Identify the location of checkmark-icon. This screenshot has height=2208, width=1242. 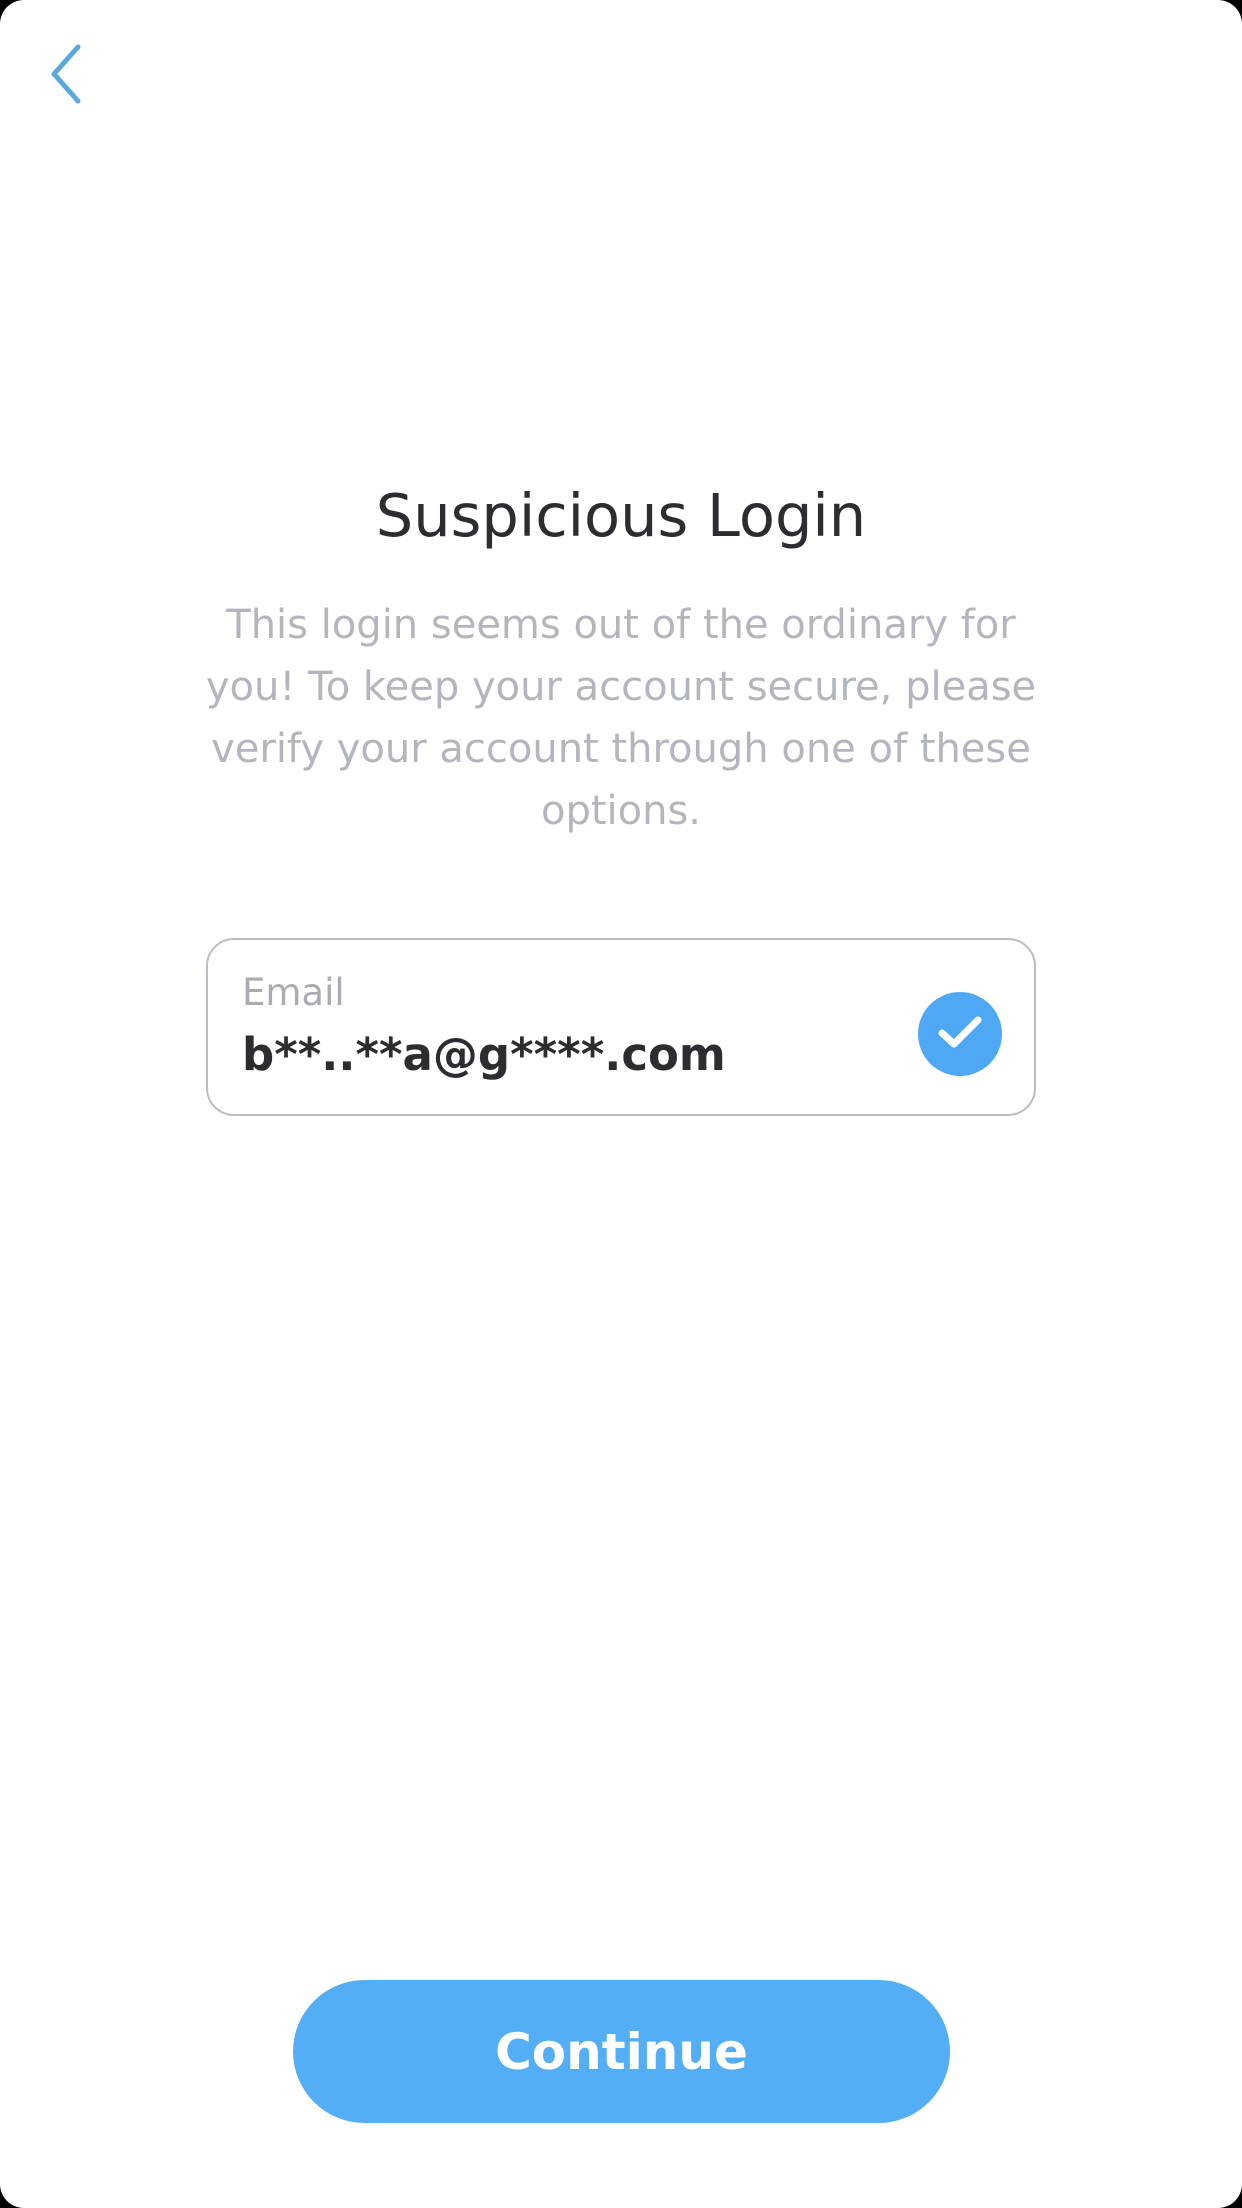
(960, 1034).